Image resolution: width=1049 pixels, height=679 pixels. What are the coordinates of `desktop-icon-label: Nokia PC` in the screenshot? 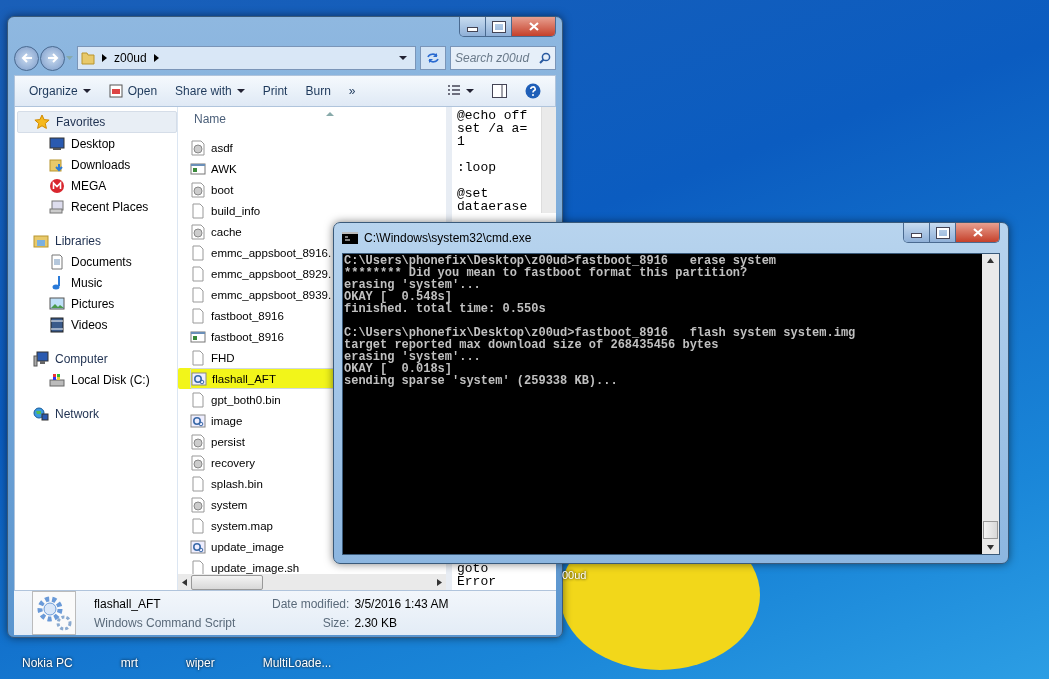 It's located at (47, 663).